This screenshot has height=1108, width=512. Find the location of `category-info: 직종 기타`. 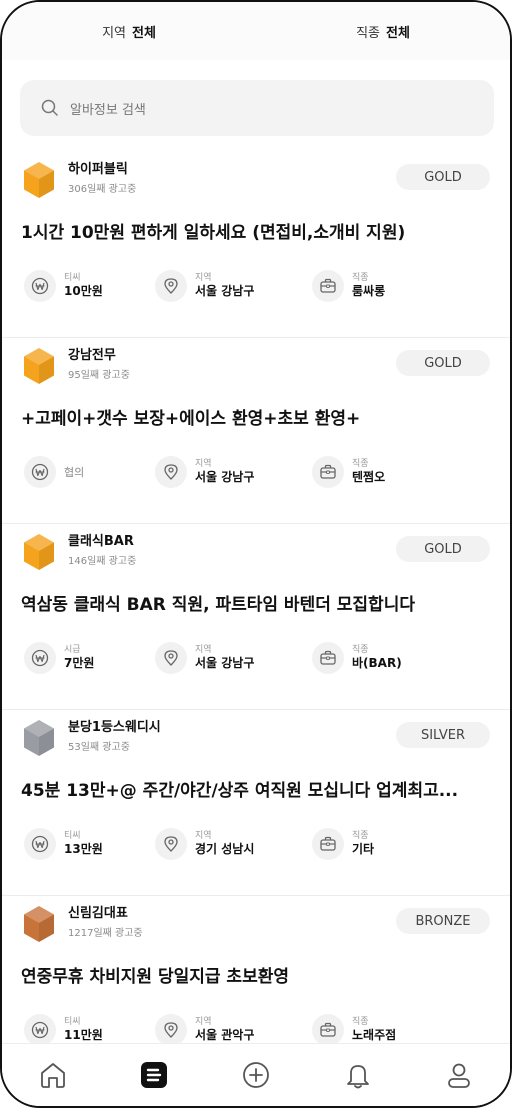

category-info: 직종 기타 is located at coordinates (343, 844).